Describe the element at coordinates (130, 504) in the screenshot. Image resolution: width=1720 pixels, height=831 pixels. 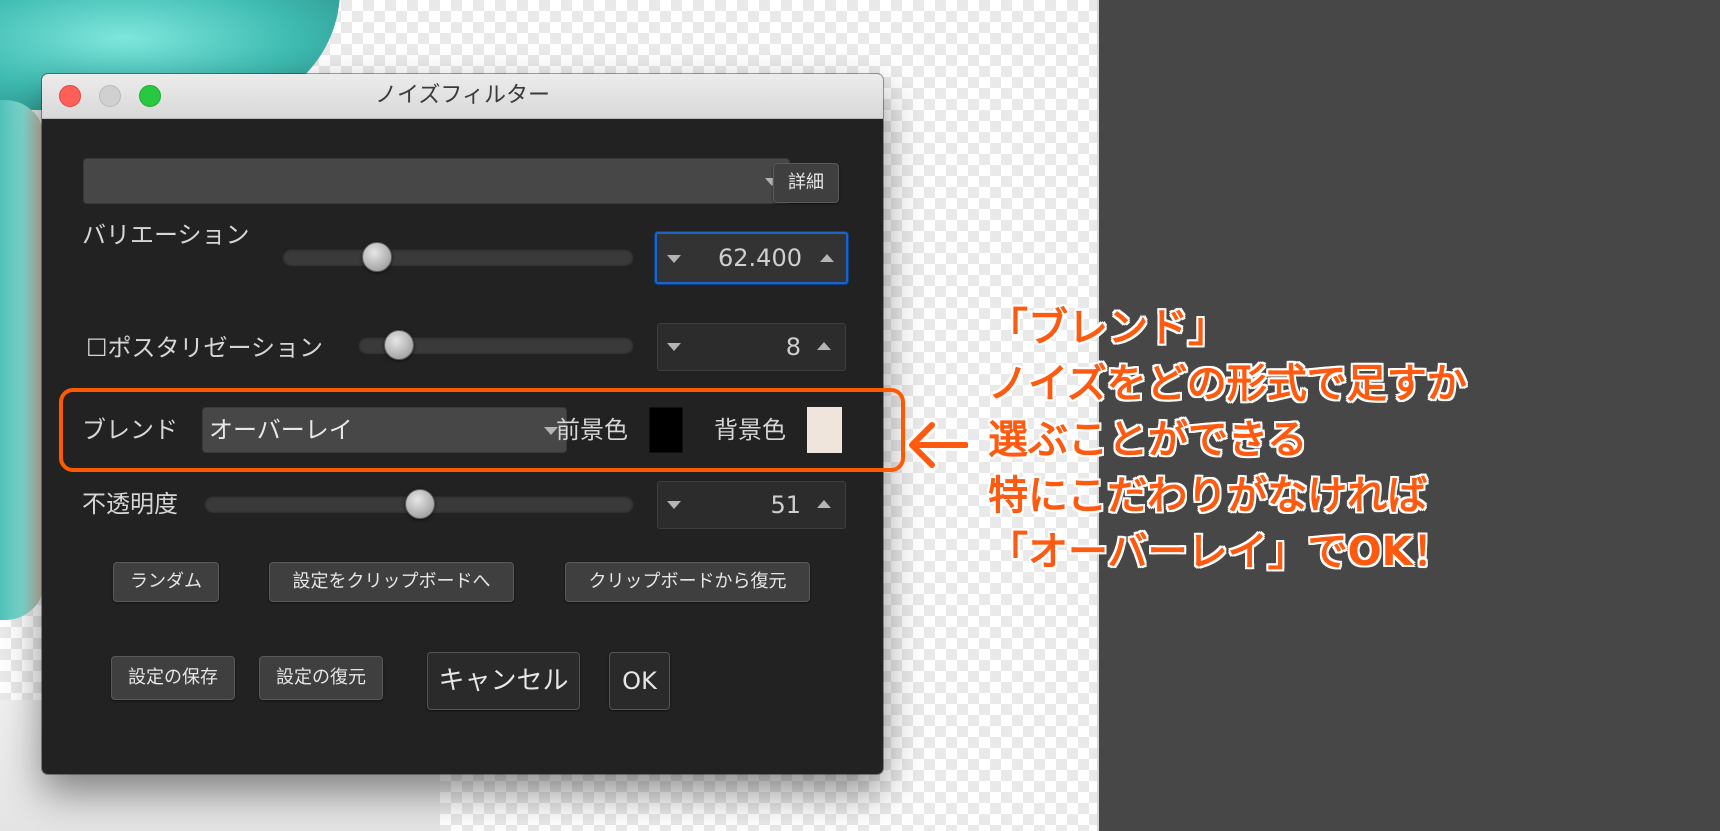
I see `opacity-label: 不透明度` at that location.